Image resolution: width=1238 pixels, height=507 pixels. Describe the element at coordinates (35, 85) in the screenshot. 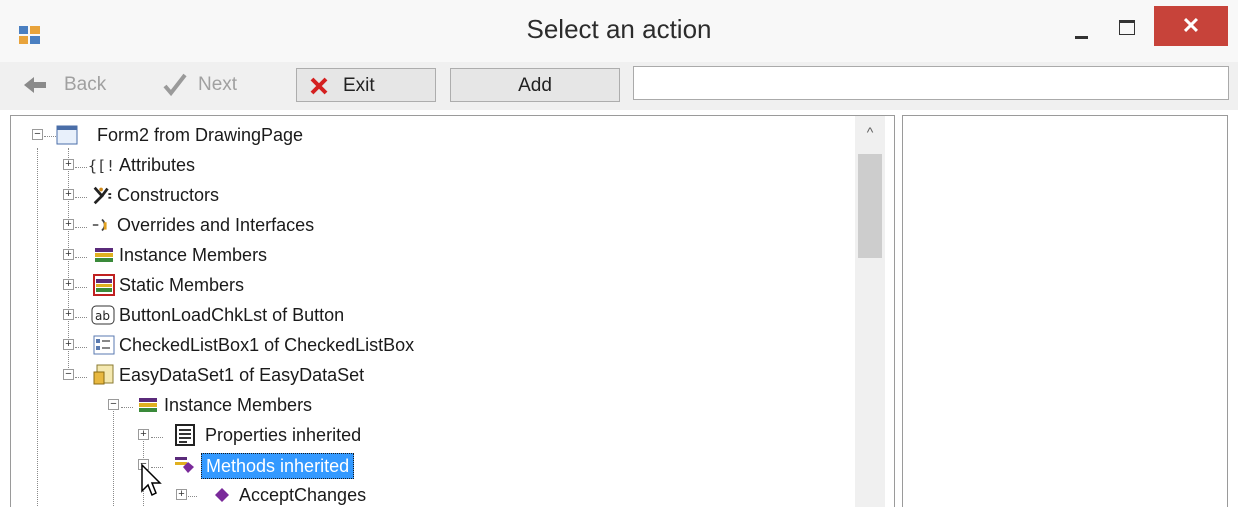

I see `back-arrow-icon` at that location.